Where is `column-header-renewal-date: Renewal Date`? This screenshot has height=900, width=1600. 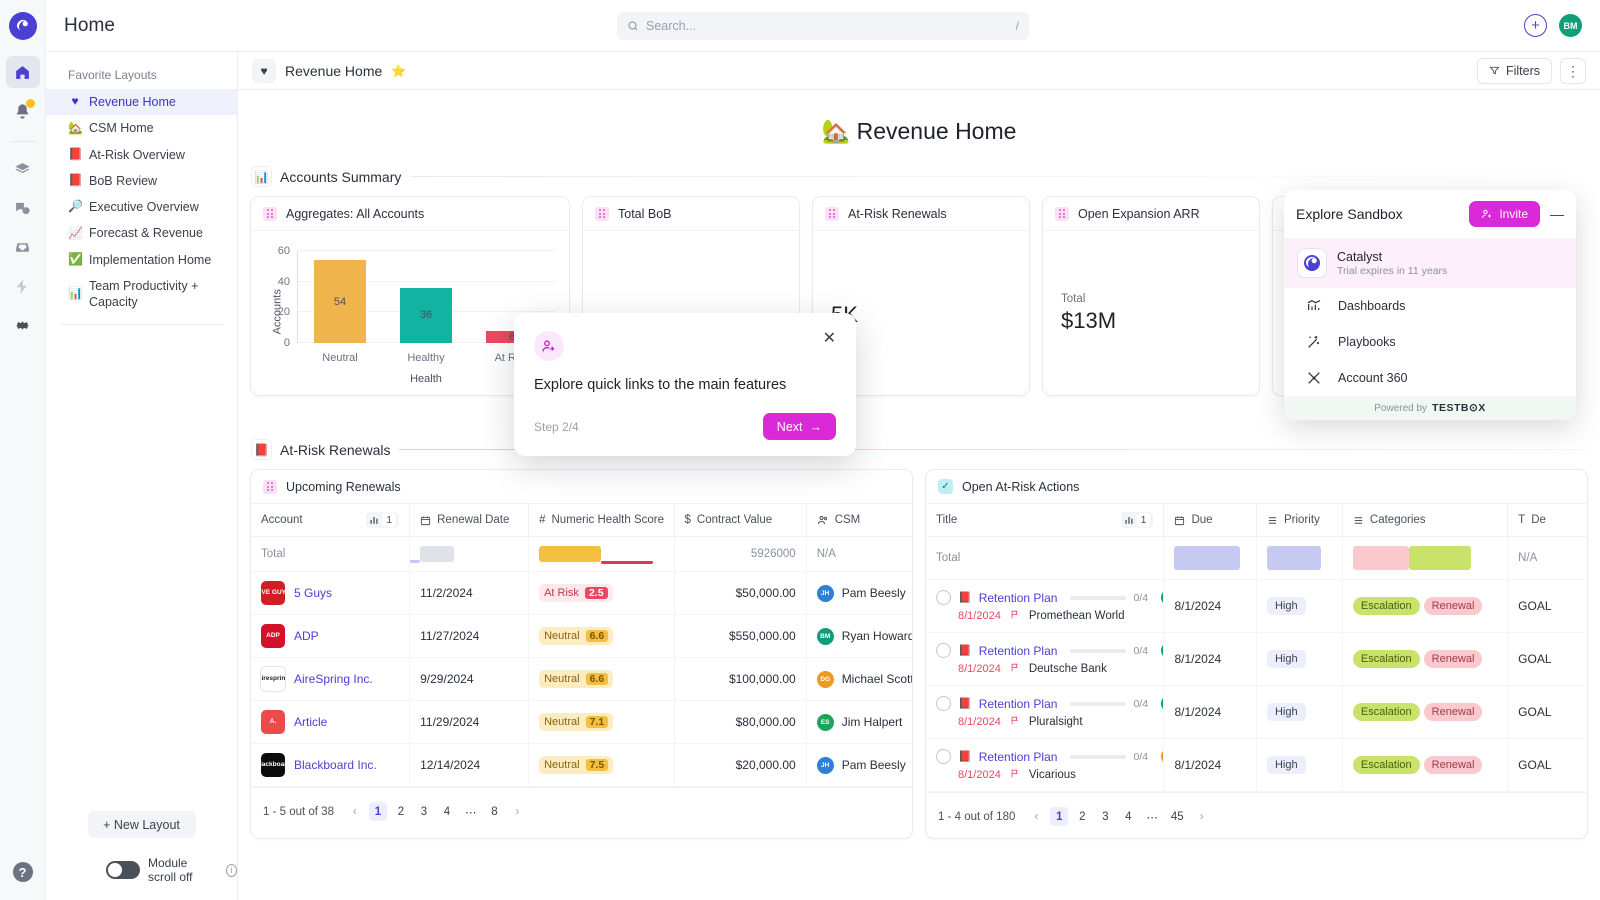 column-header-renewal-date: Renewal Date is located at coordinates (469, 520).